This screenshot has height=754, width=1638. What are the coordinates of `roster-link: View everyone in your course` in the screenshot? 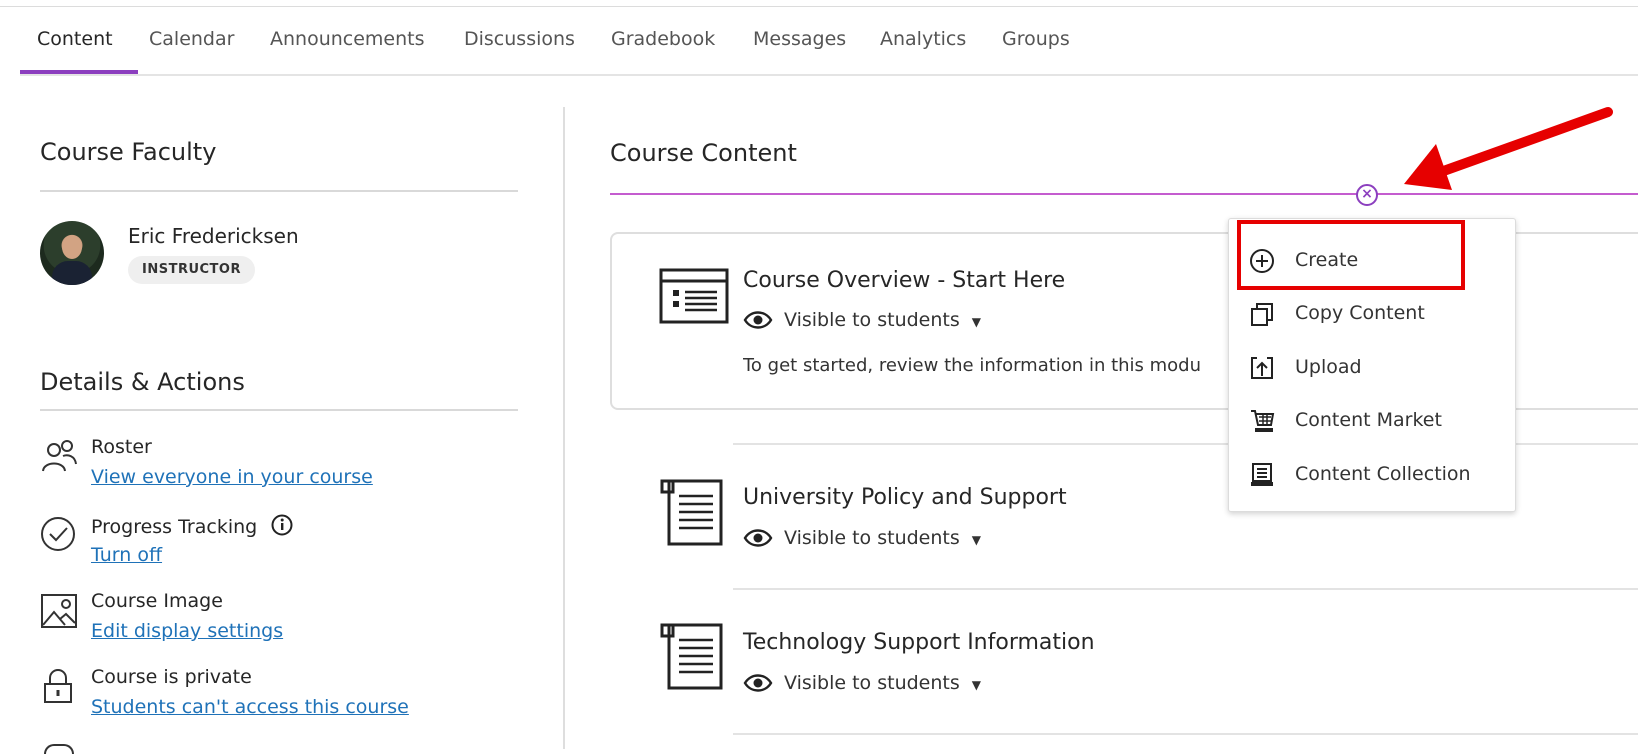 It's located at (232, 477).